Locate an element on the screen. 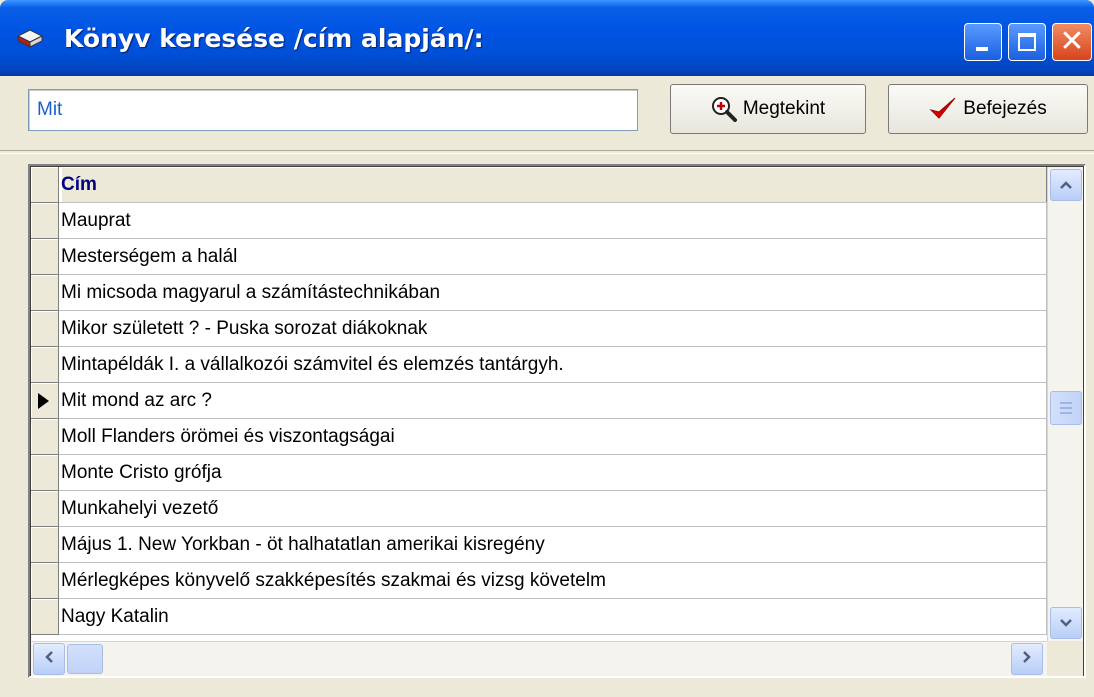  table-row: Moll Flanders örömei és viszontagságai is located at coordinates (539, 437).